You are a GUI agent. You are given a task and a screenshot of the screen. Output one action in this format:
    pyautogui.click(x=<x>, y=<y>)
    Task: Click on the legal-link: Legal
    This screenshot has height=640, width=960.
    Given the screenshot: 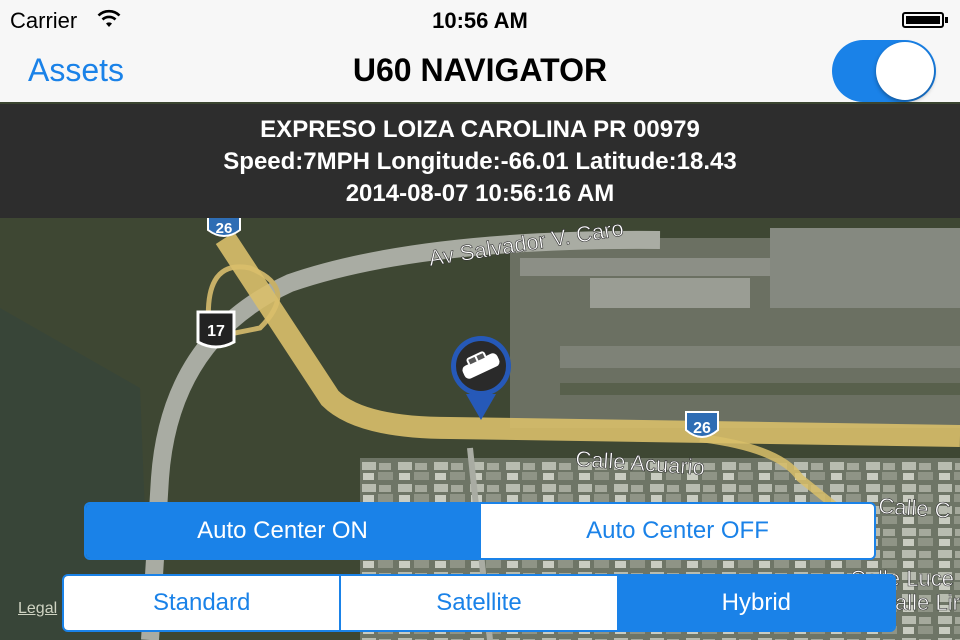 What is the action you would take?
    pyautogui.click(x=37, y=609)
    